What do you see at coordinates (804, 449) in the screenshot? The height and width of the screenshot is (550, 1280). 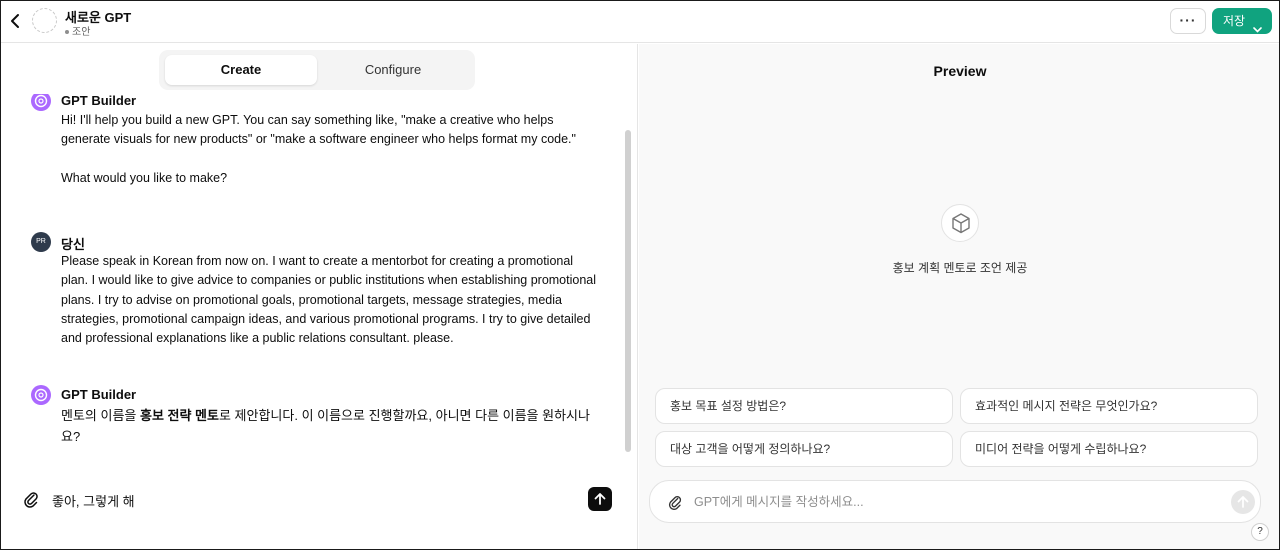 I see `suggestion-chip: 대상 고객을 어떻게 정의하나요?` at bounding box center [804, 449].